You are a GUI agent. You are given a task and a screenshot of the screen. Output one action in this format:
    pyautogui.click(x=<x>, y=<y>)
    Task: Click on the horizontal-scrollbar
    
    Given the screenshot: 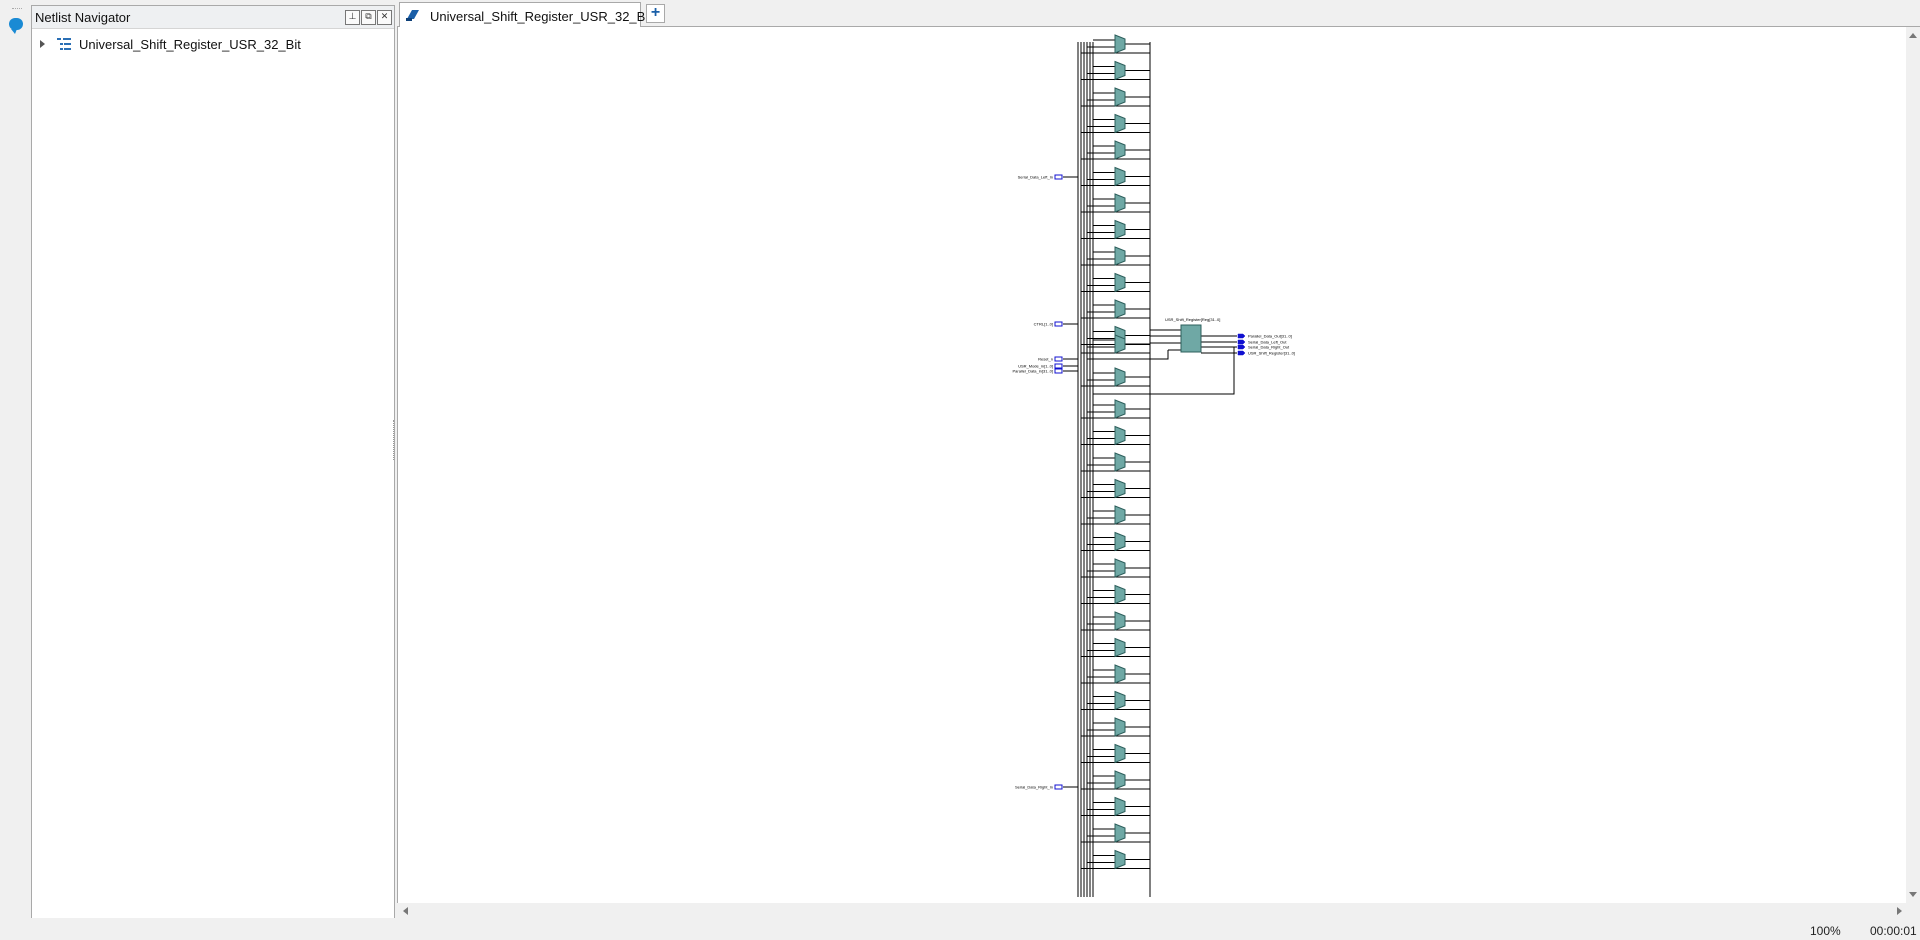 What is the action you would take?
    pyautogui.click(x=1151, y=911)
    